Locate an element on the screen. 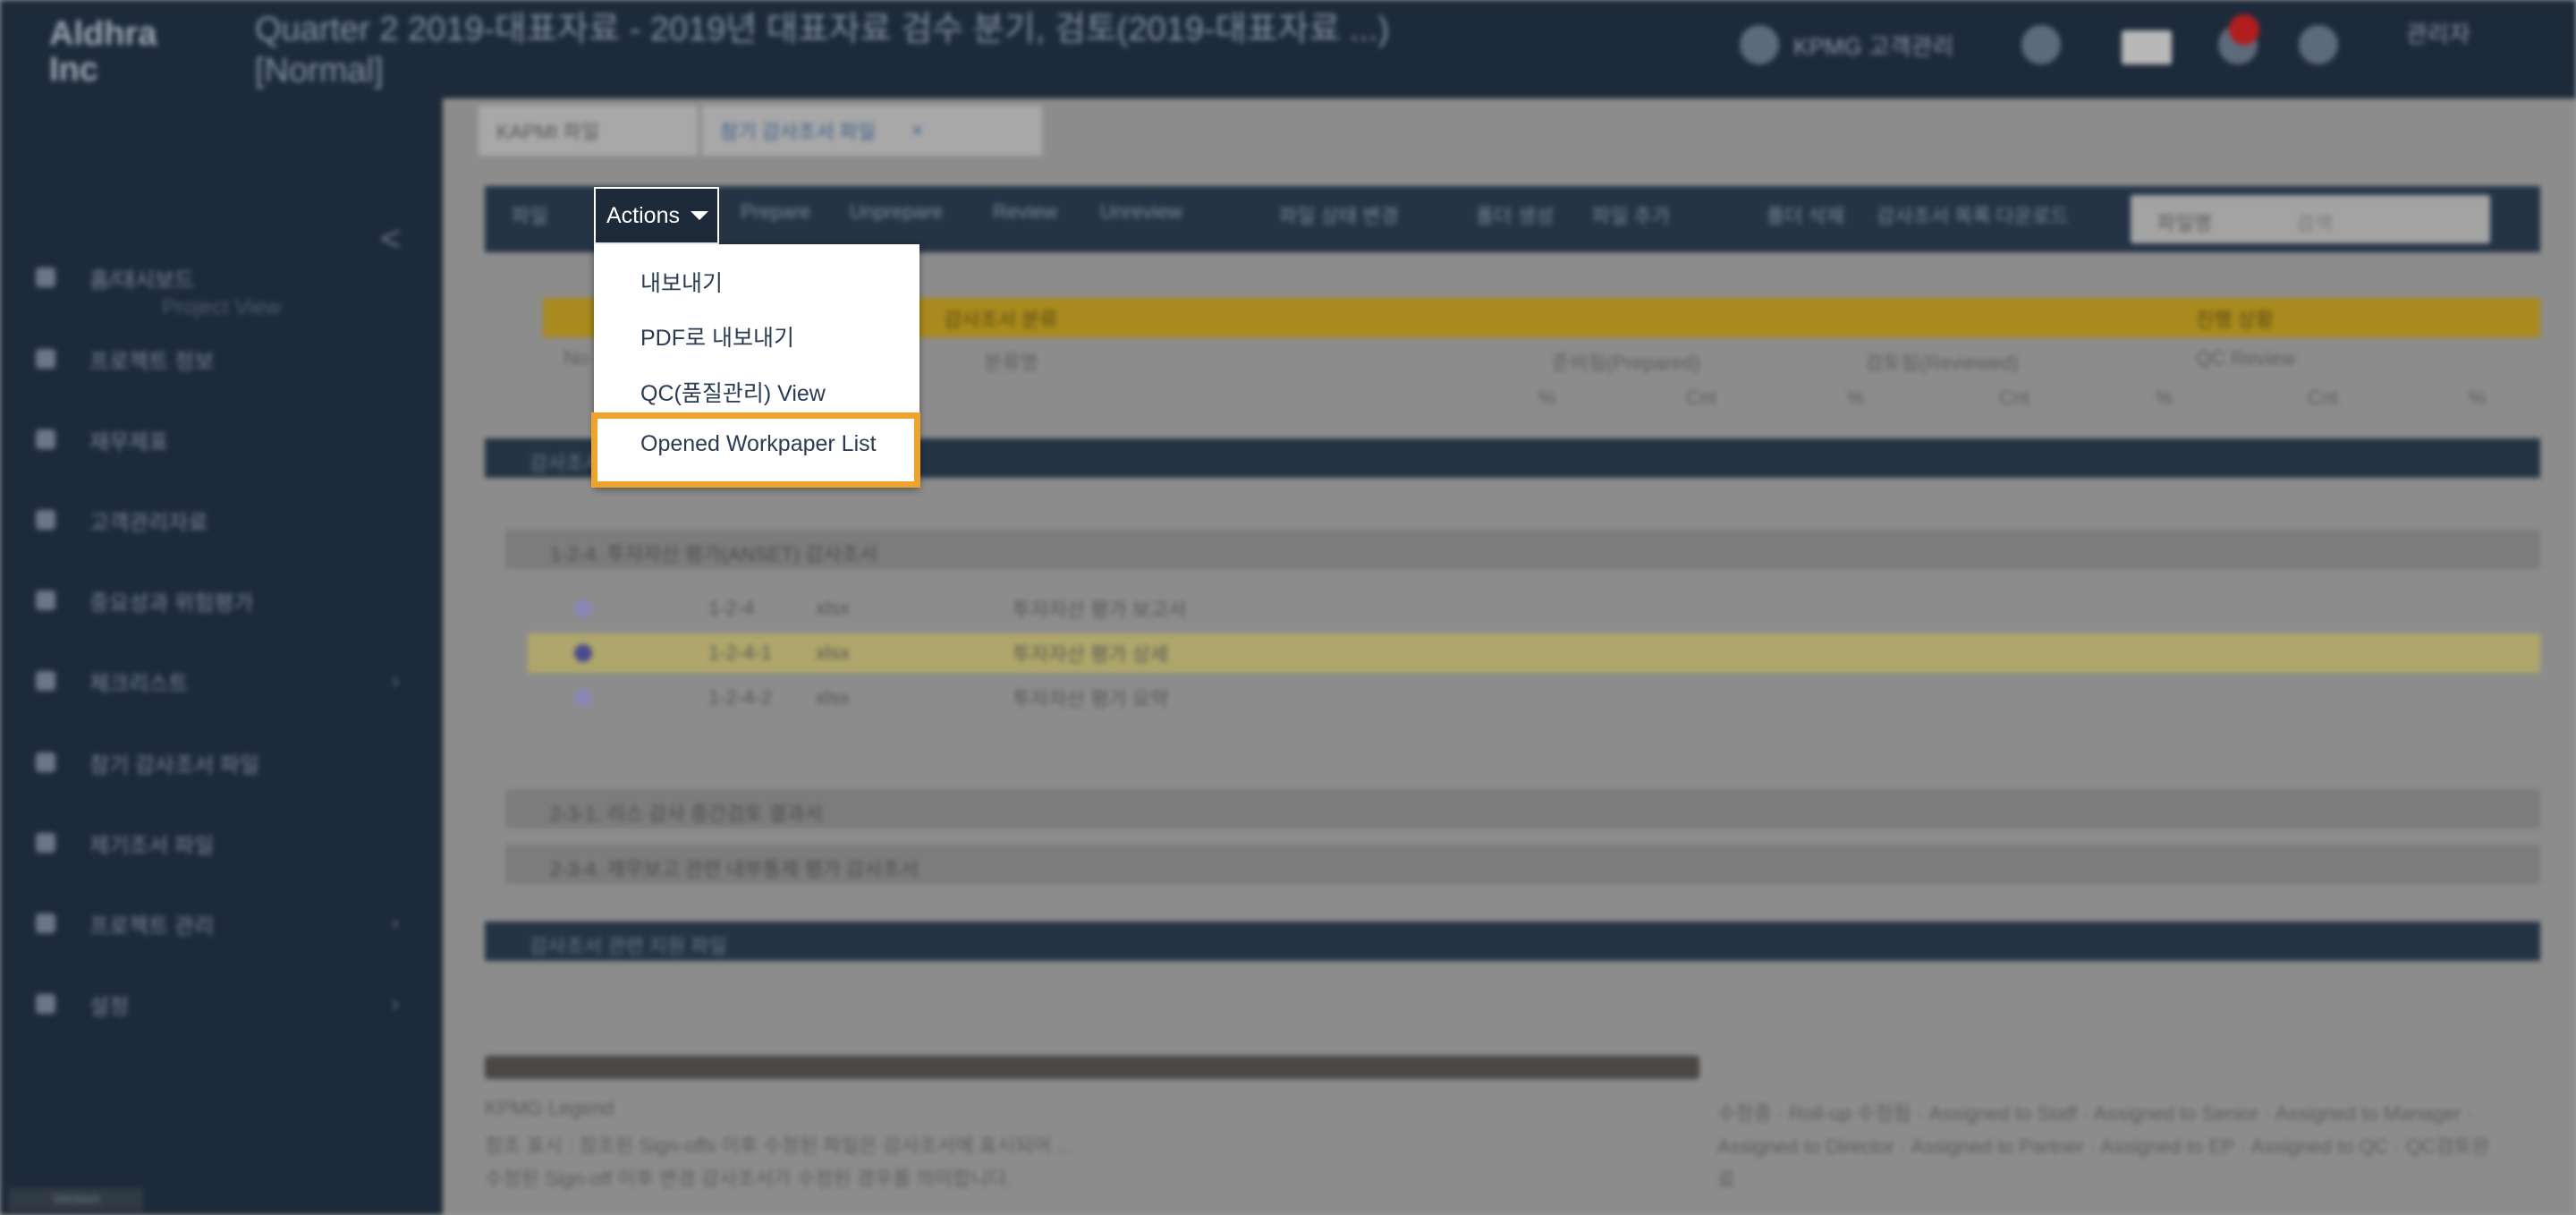 This screenshot has height=1215, width=2576. file-name: 투자자산 평가 보고서 is located at coordinates (1100, 610).